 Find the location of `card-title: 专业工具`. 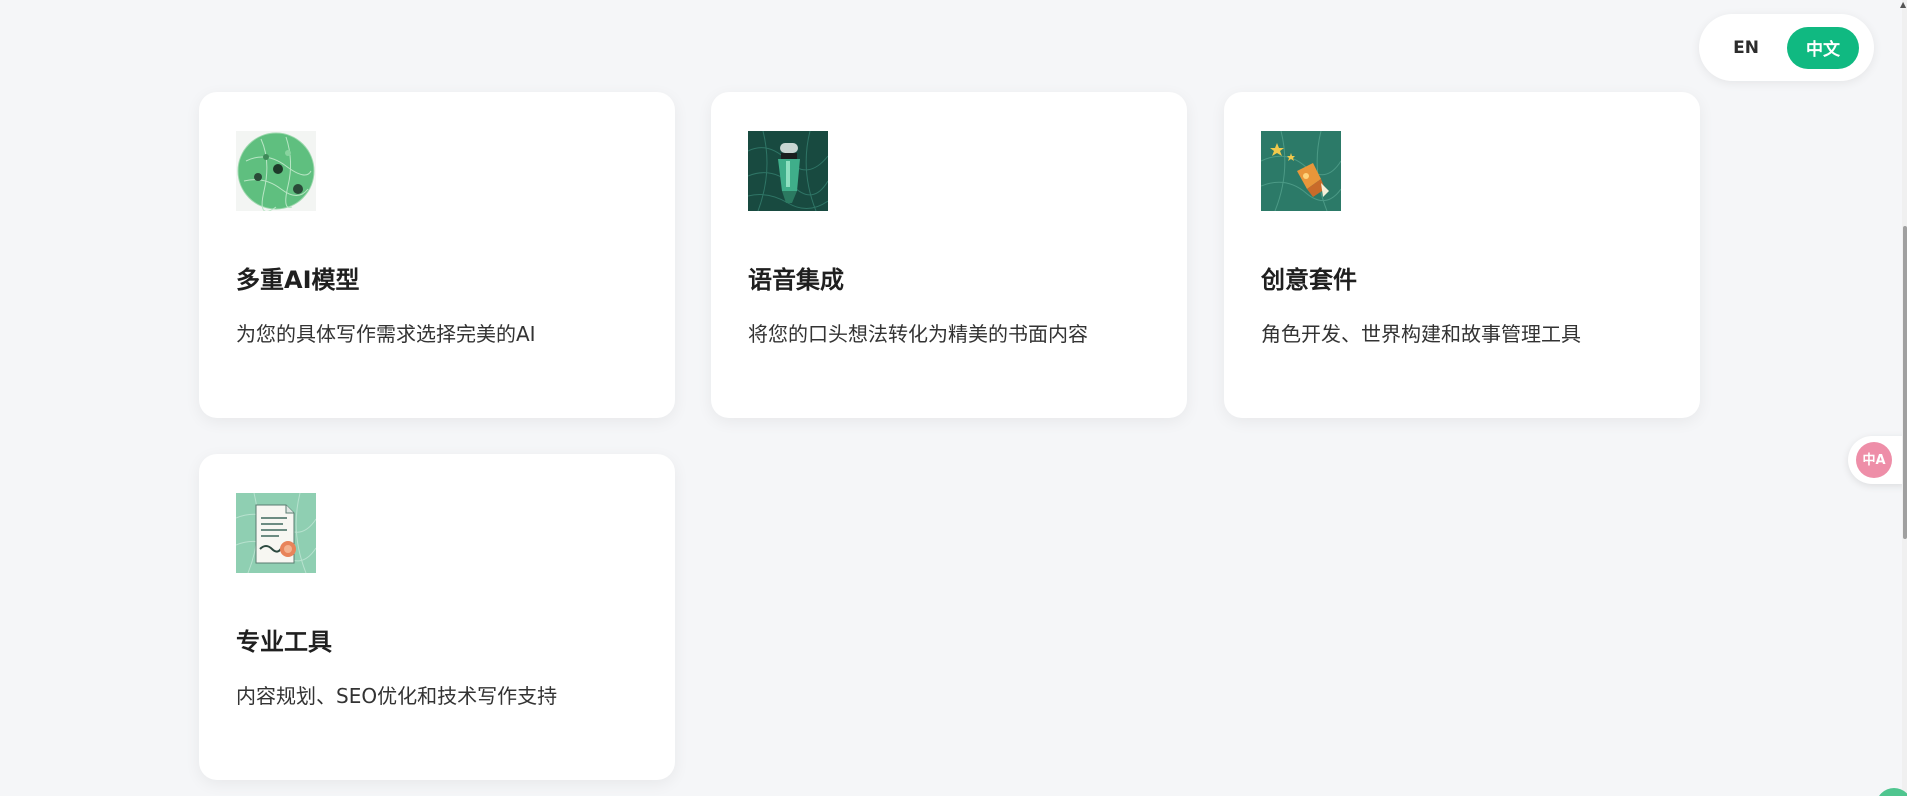

card-title: 专业工具 is located at coordinates (284, 642).